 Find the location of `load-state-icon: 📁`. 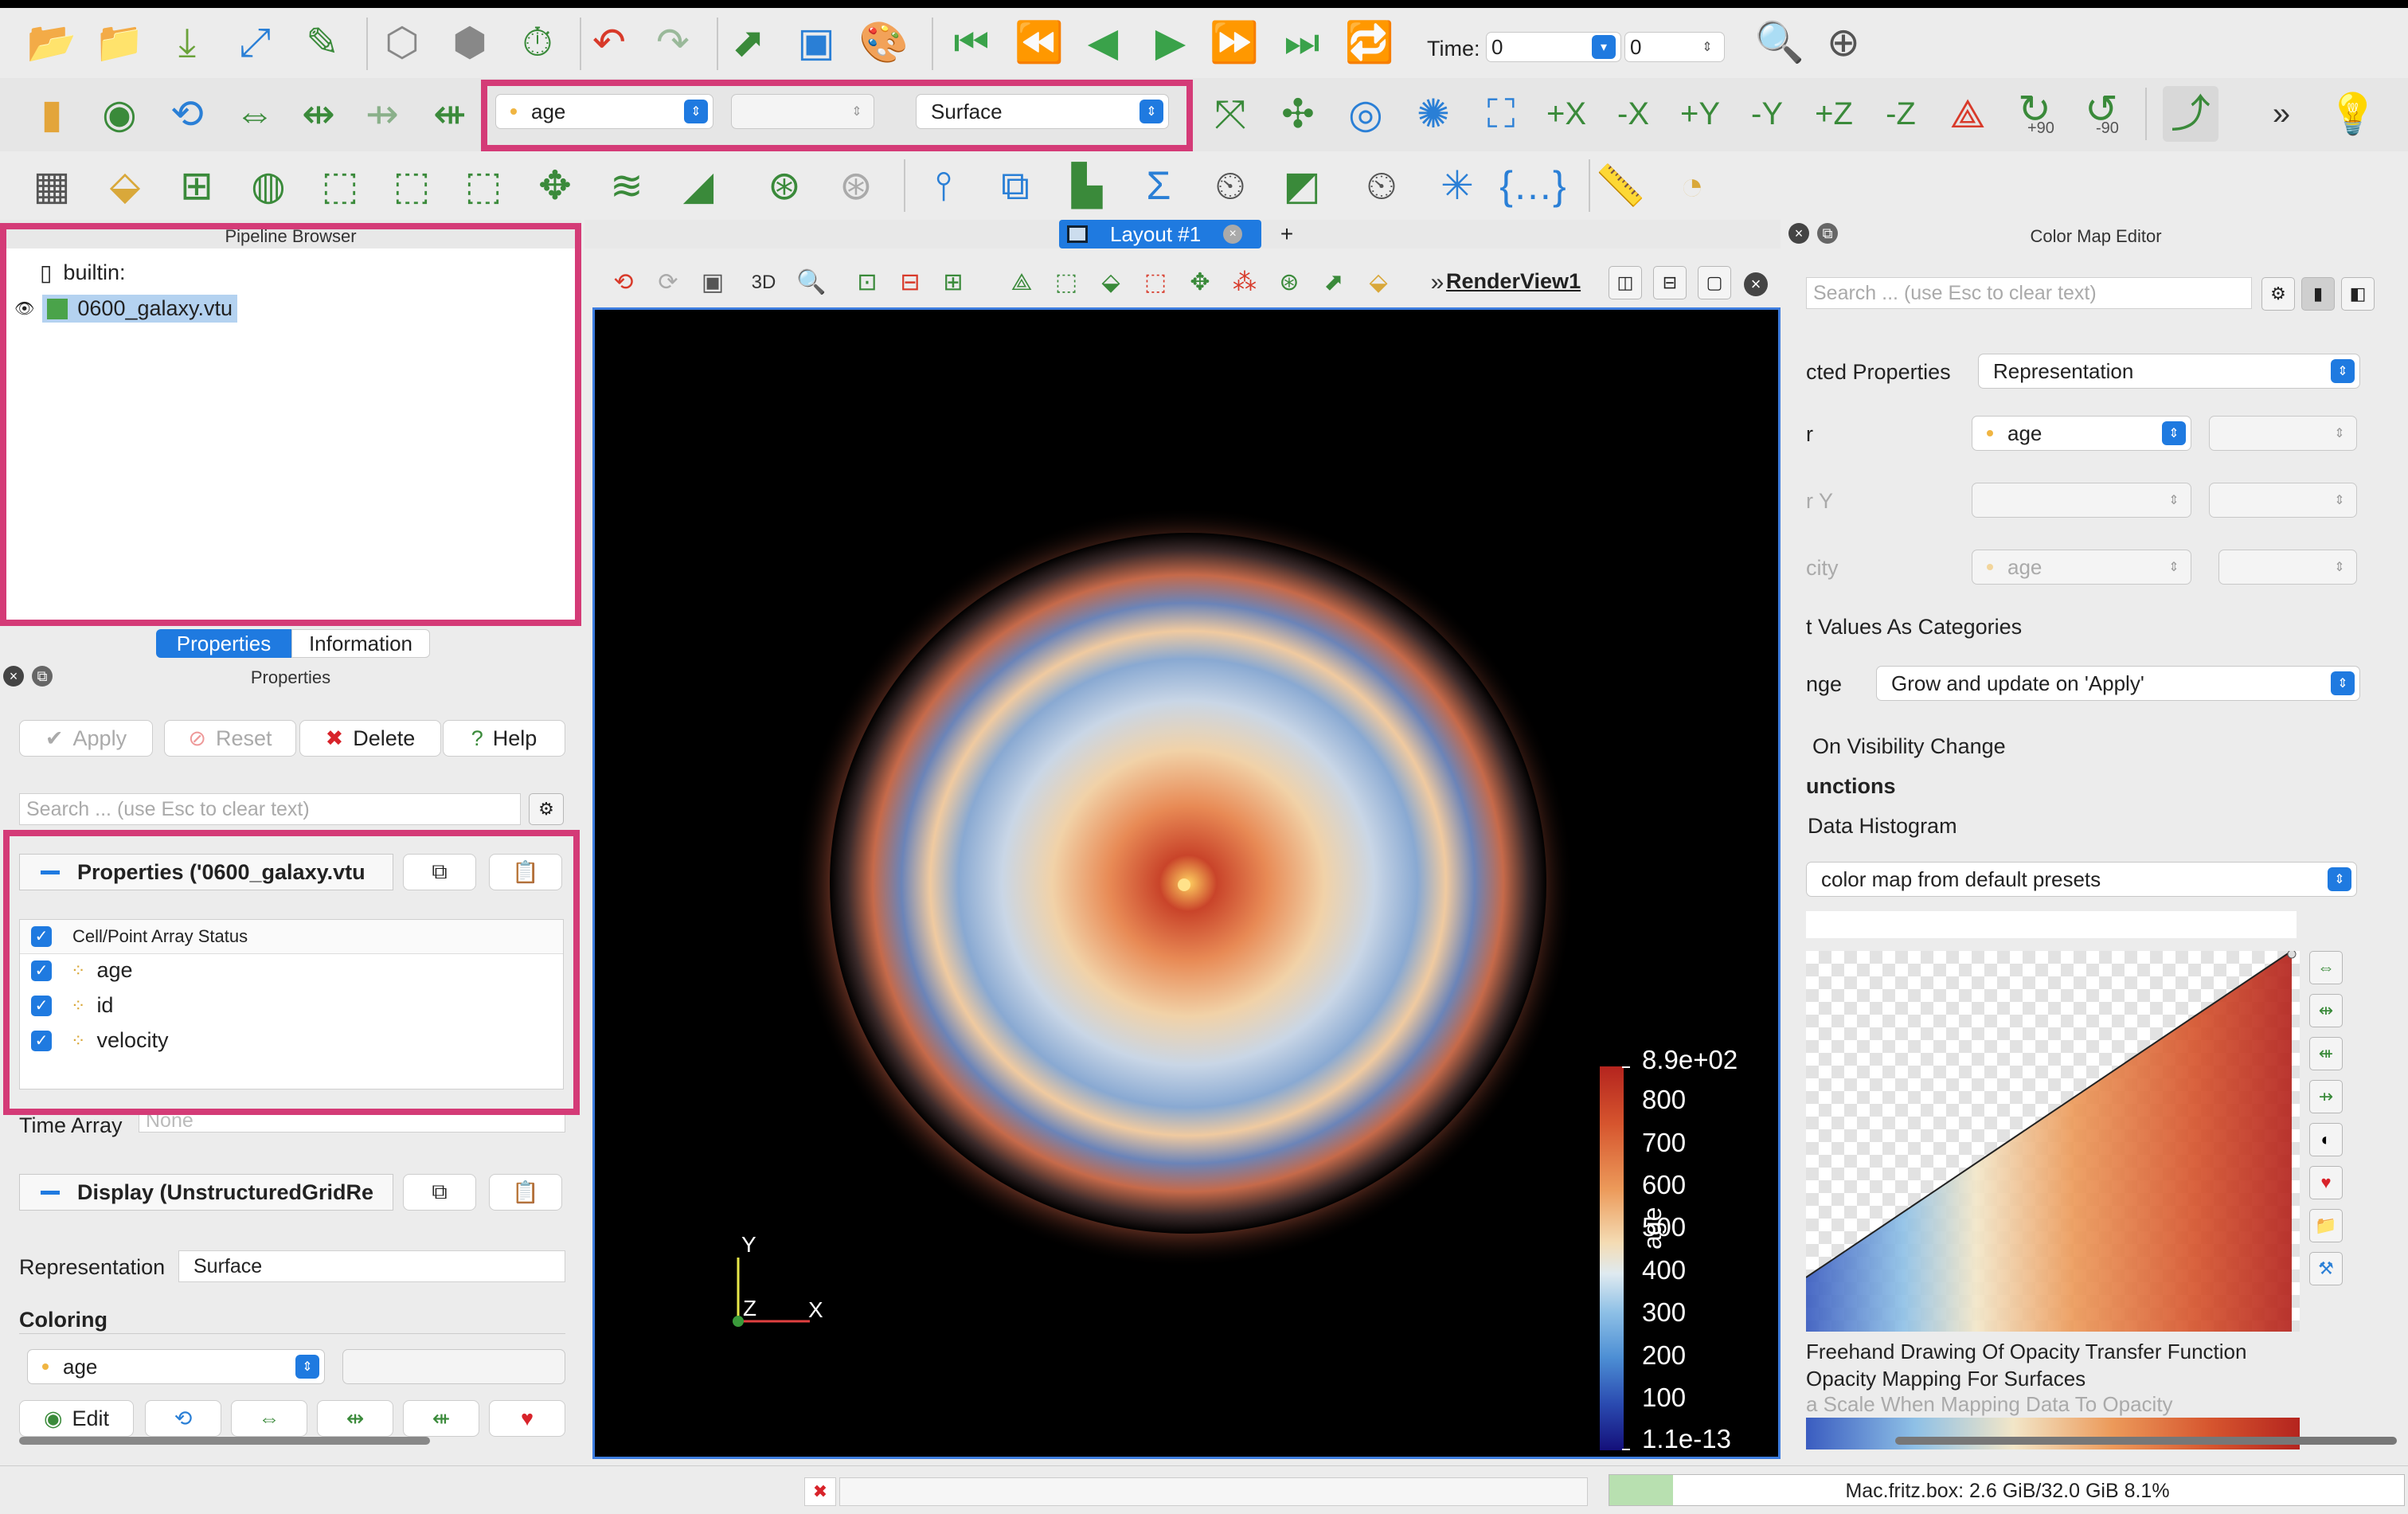

load-state-icon: 📁 is located at coordinates (120, 42).